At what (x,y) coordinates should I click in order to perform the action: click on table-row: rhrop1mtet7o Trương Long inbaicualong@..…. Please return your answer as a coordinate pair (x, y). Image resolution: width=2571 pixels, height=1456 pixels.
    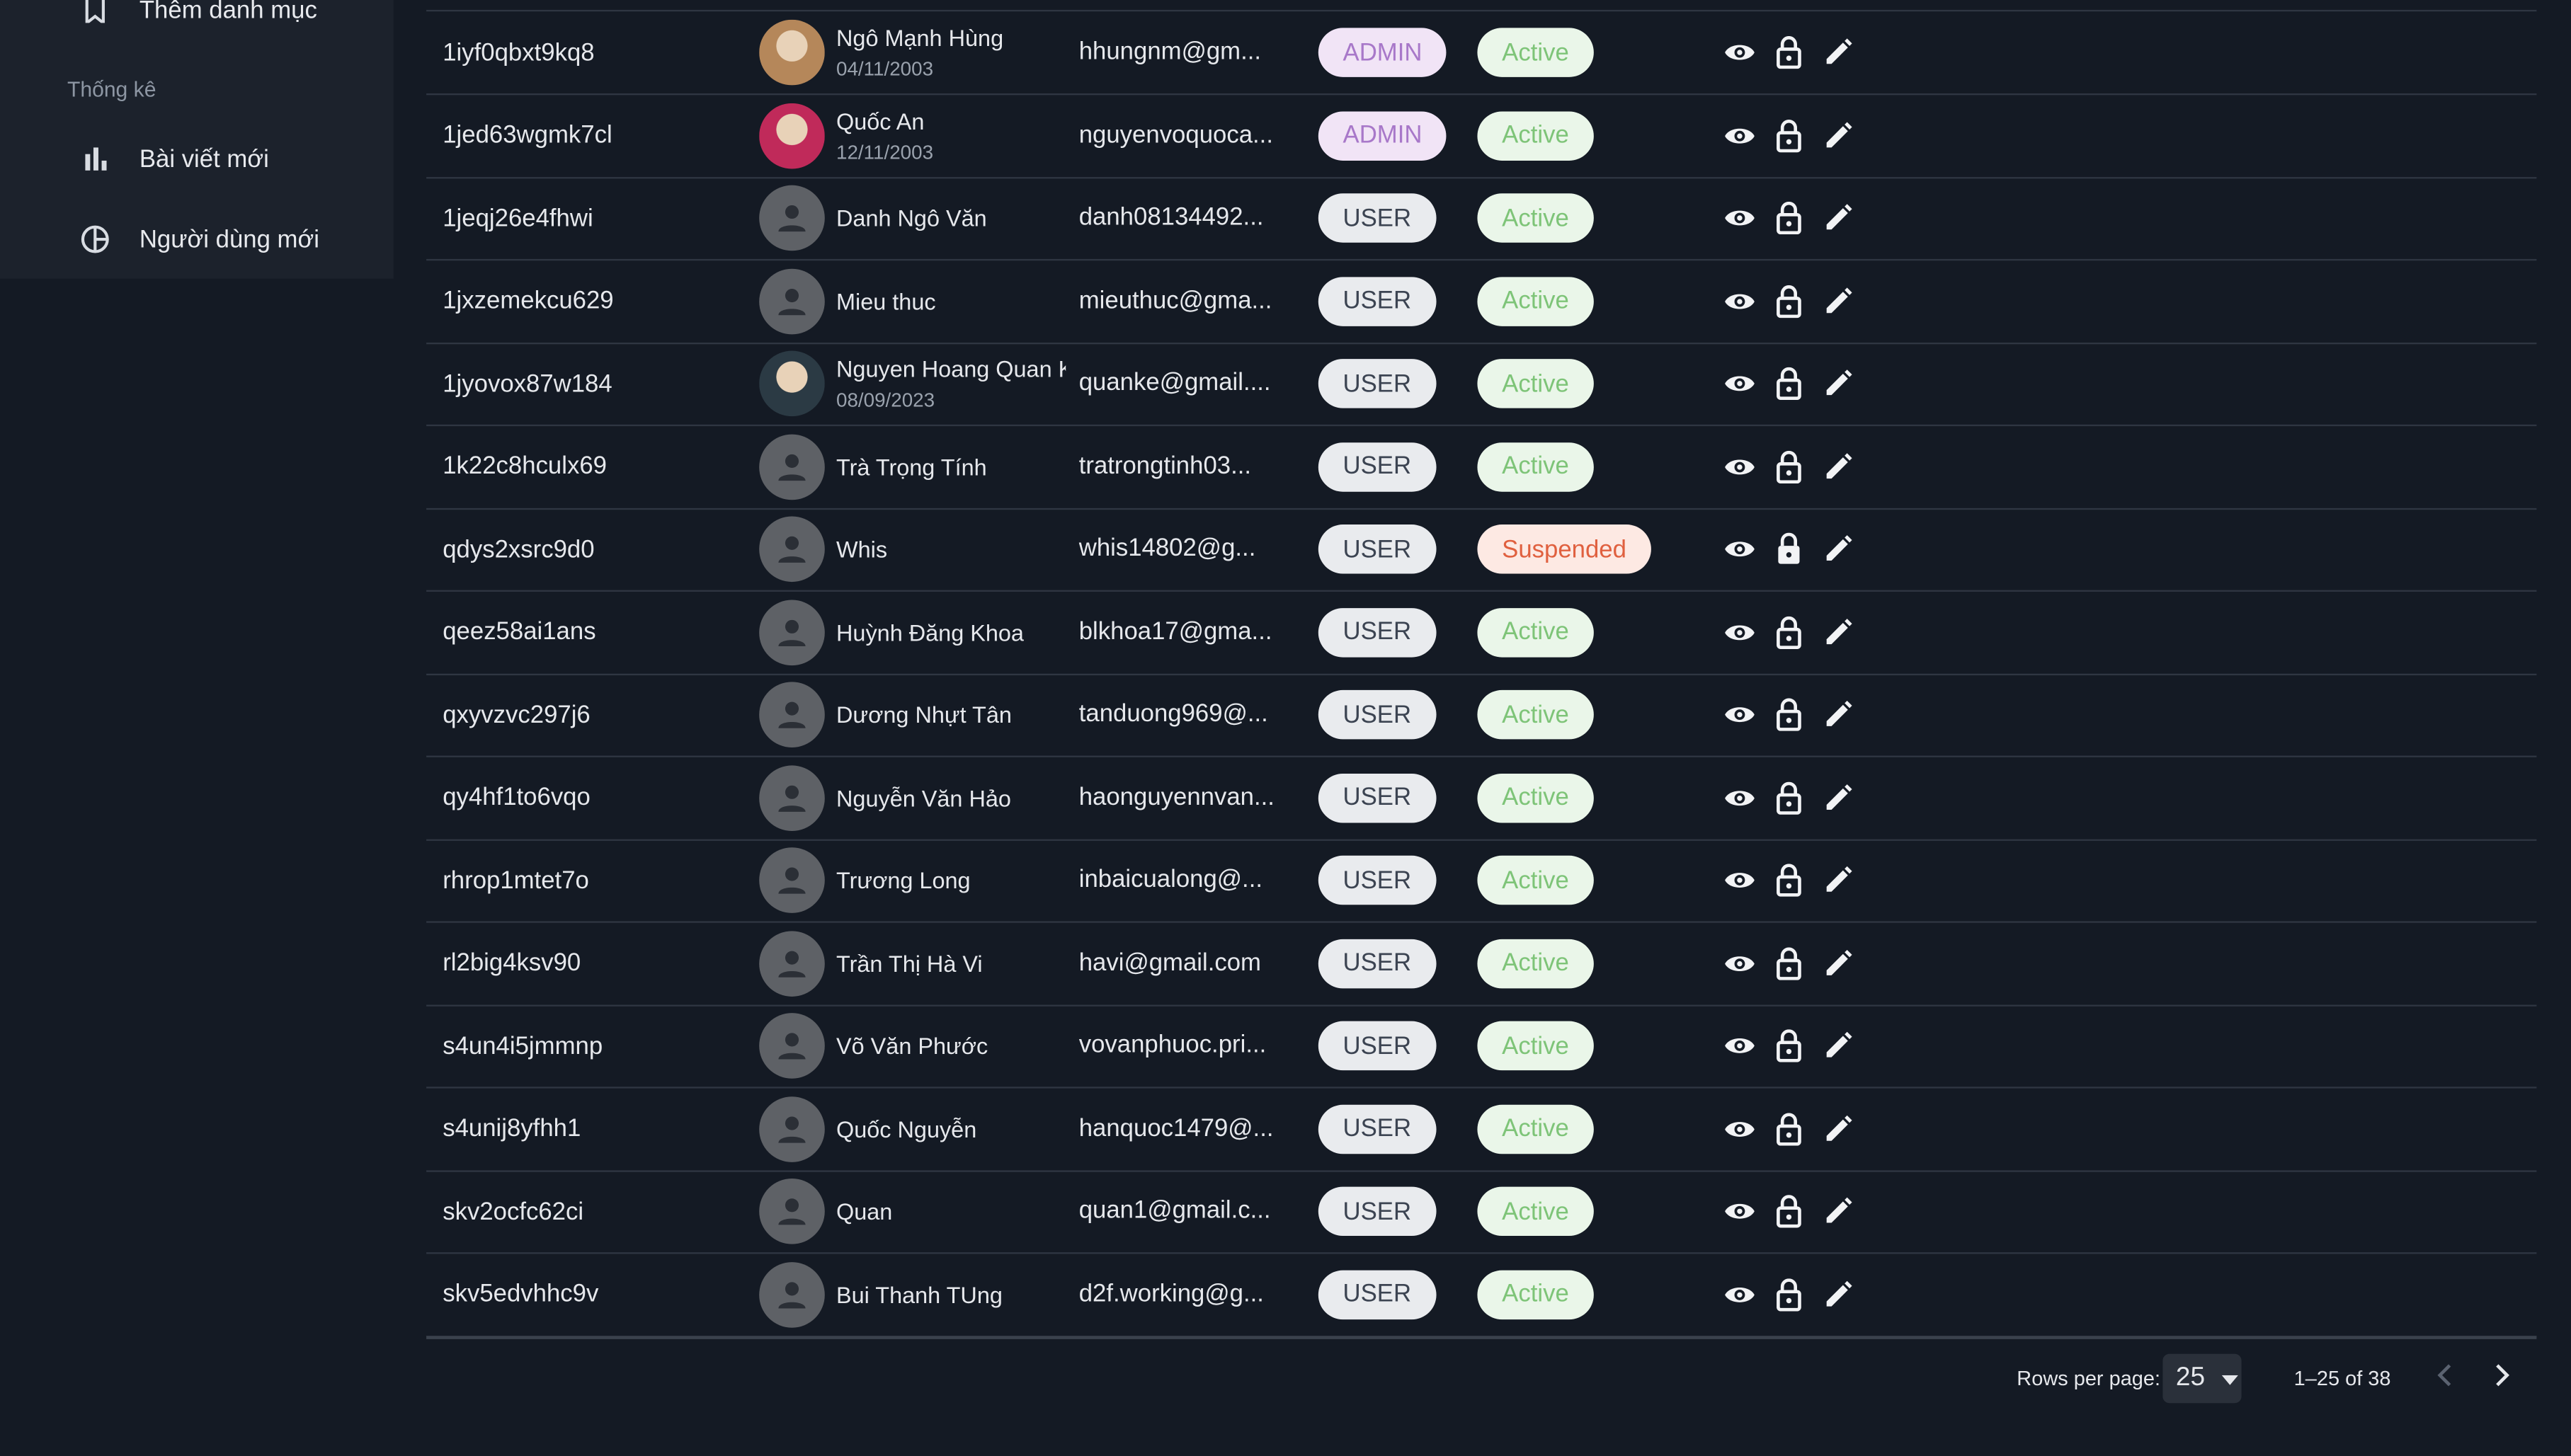
    Looking at the image, I should click on (1482, 881).